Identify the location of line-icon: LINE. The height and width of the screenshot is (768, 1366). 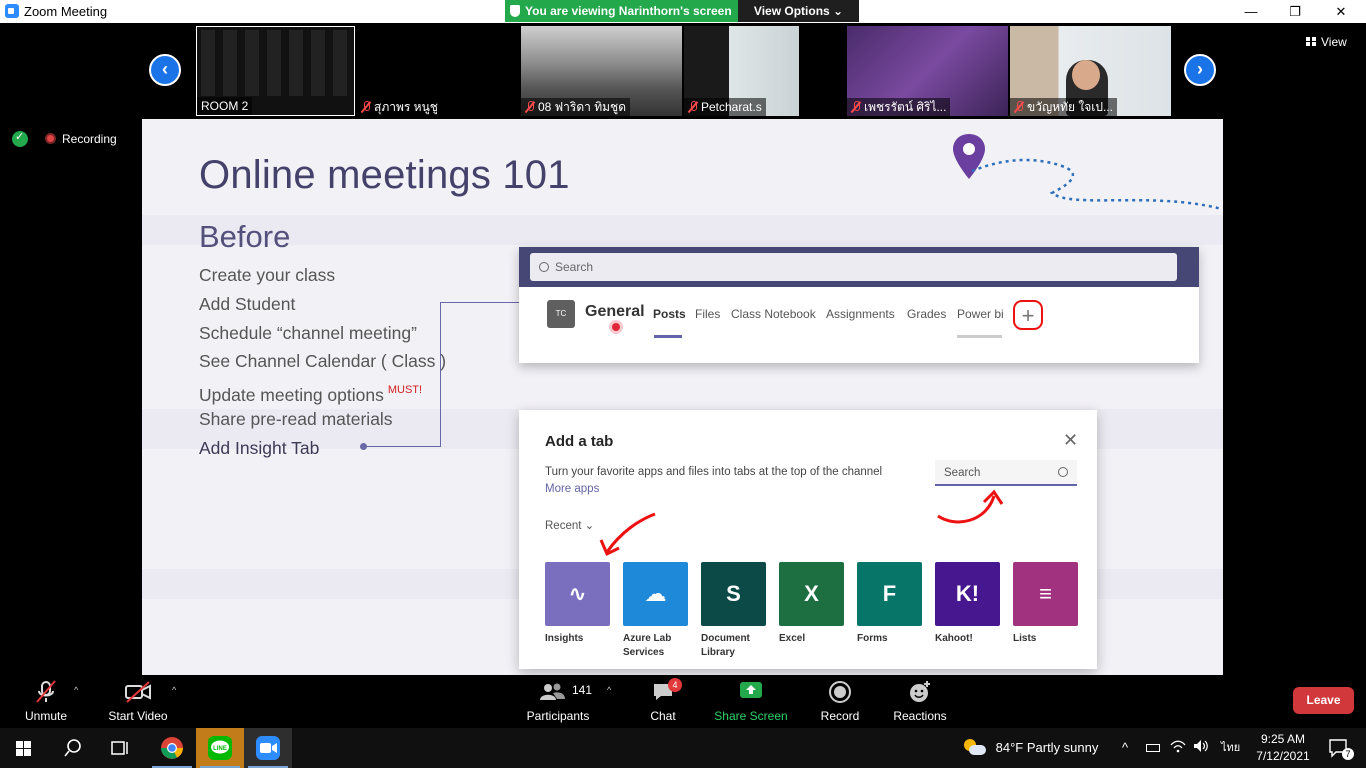
(220, 748).